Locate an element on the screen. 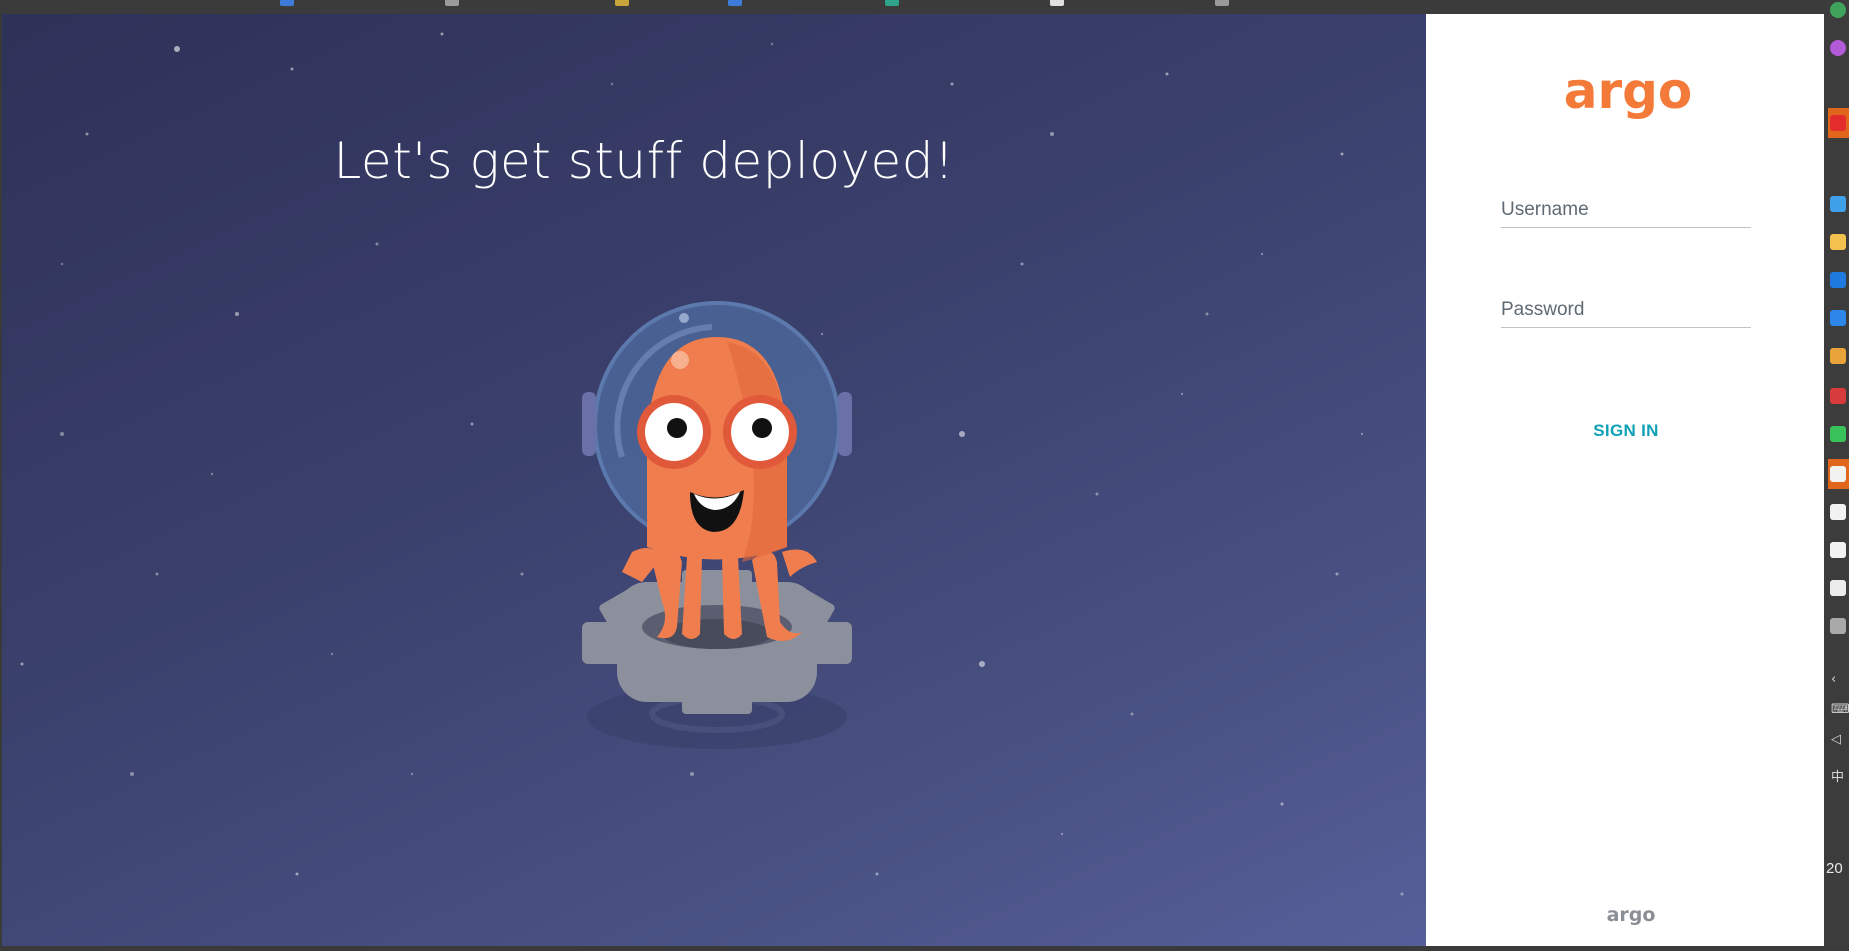 This screenshot has height=951, width=1849. username-input is located at coordinates (1626, 210).